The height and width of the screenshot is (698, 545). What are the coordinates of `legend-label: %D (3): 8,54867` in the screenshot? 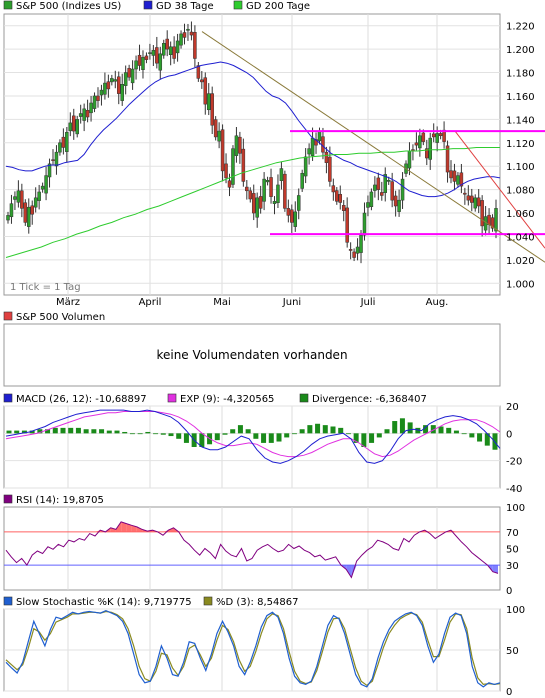 It's located at (257, 602).